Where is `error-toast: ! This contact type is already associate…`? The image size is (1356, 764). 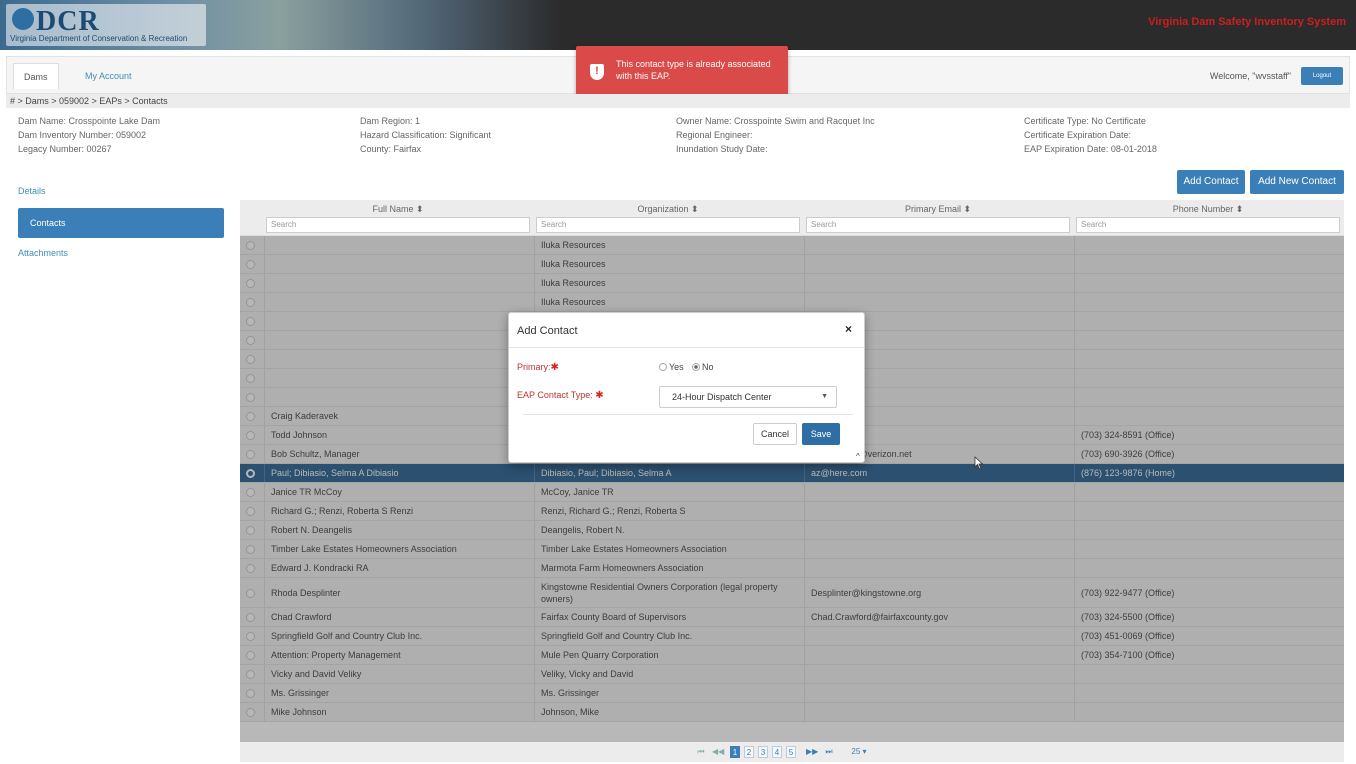 error-toast: ! This contact type is already associate… is located at coordinates (682, 72).